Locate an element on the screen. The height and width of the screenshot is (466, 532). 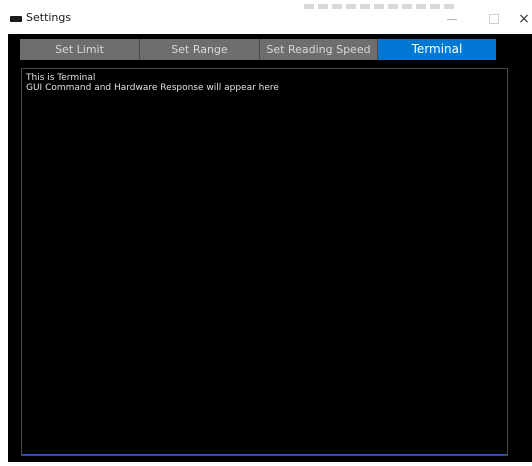
window-title: Settings is located at coordinates (49, 17).